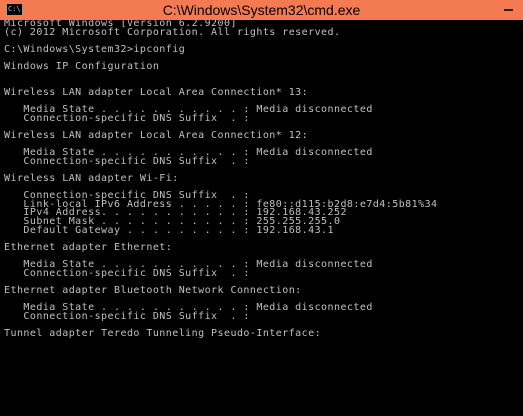 This screenshot has width=523, height=416. I want to click on title-bar: C:\ C:\Windows\System32\cmd.exe, so click(261, 10).